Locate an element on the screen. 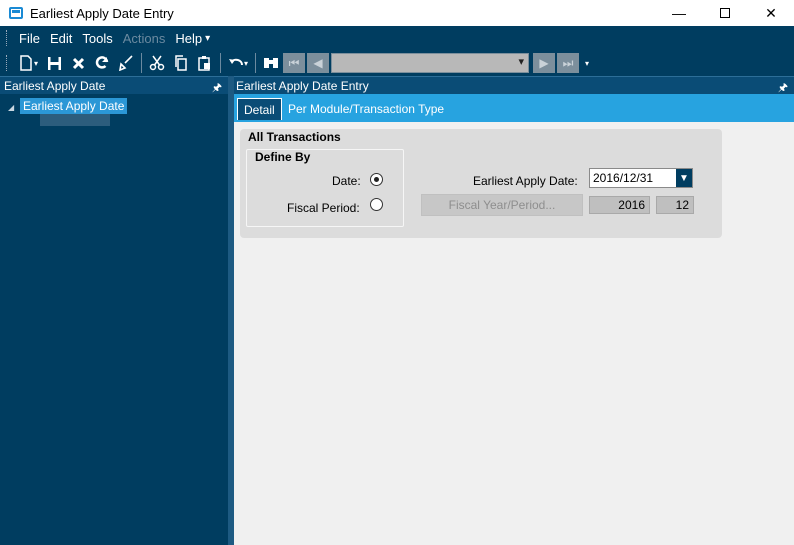  earliest-apply-date-value: 2016/12/31 is located at coordinates (623, 178).